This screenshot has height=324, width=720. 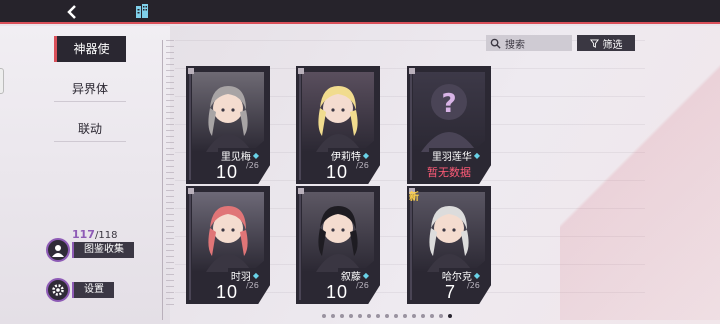 I want to click on character-level: 7, so click(x=451, y=292).